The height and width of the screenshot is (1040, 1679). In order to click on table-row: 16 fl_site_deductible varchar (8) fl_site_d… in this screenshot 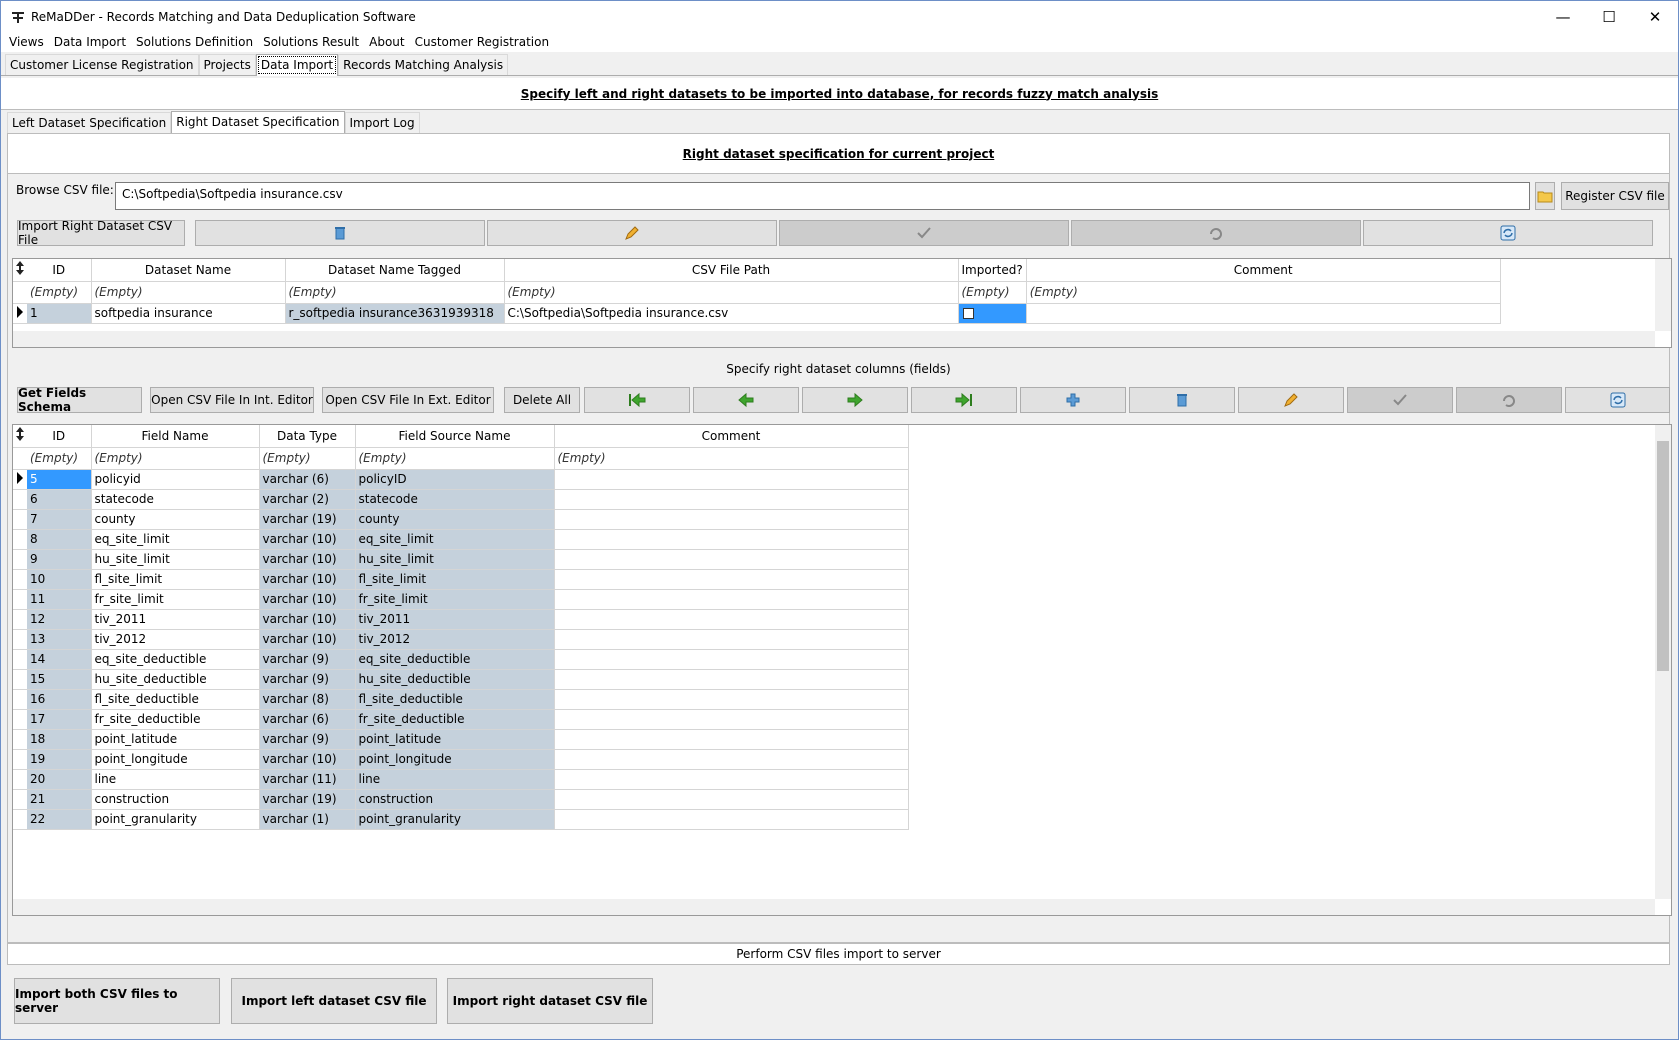, I will do `click(461, 699)`.